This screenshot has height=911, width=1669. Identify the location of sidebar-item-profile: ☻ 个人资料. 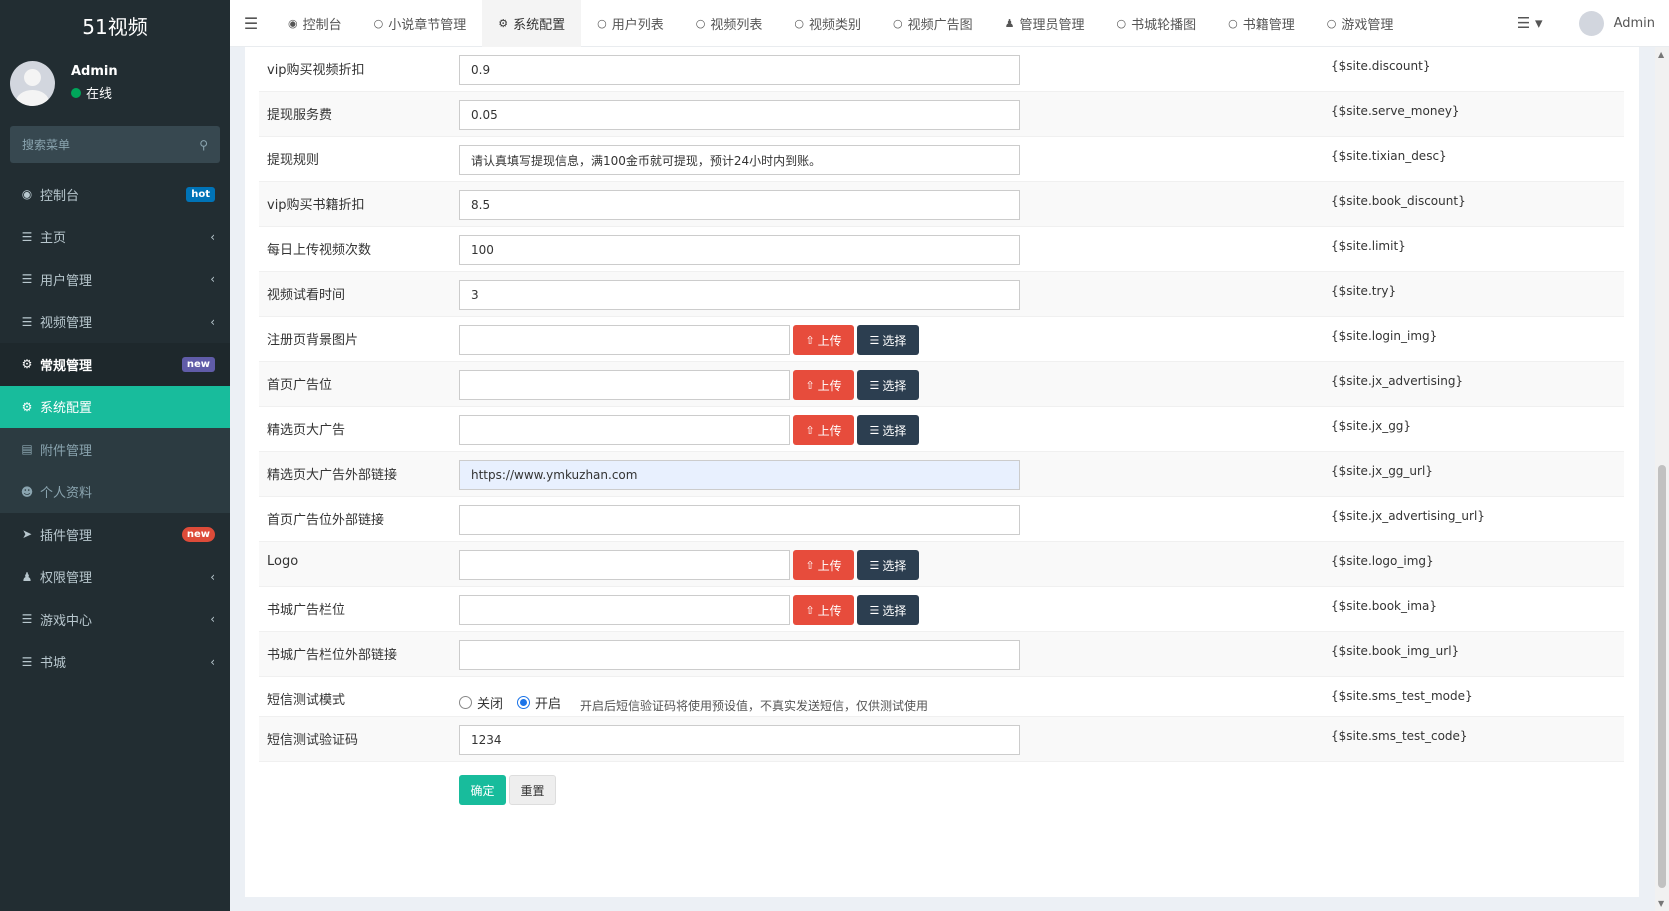
(115, 491).